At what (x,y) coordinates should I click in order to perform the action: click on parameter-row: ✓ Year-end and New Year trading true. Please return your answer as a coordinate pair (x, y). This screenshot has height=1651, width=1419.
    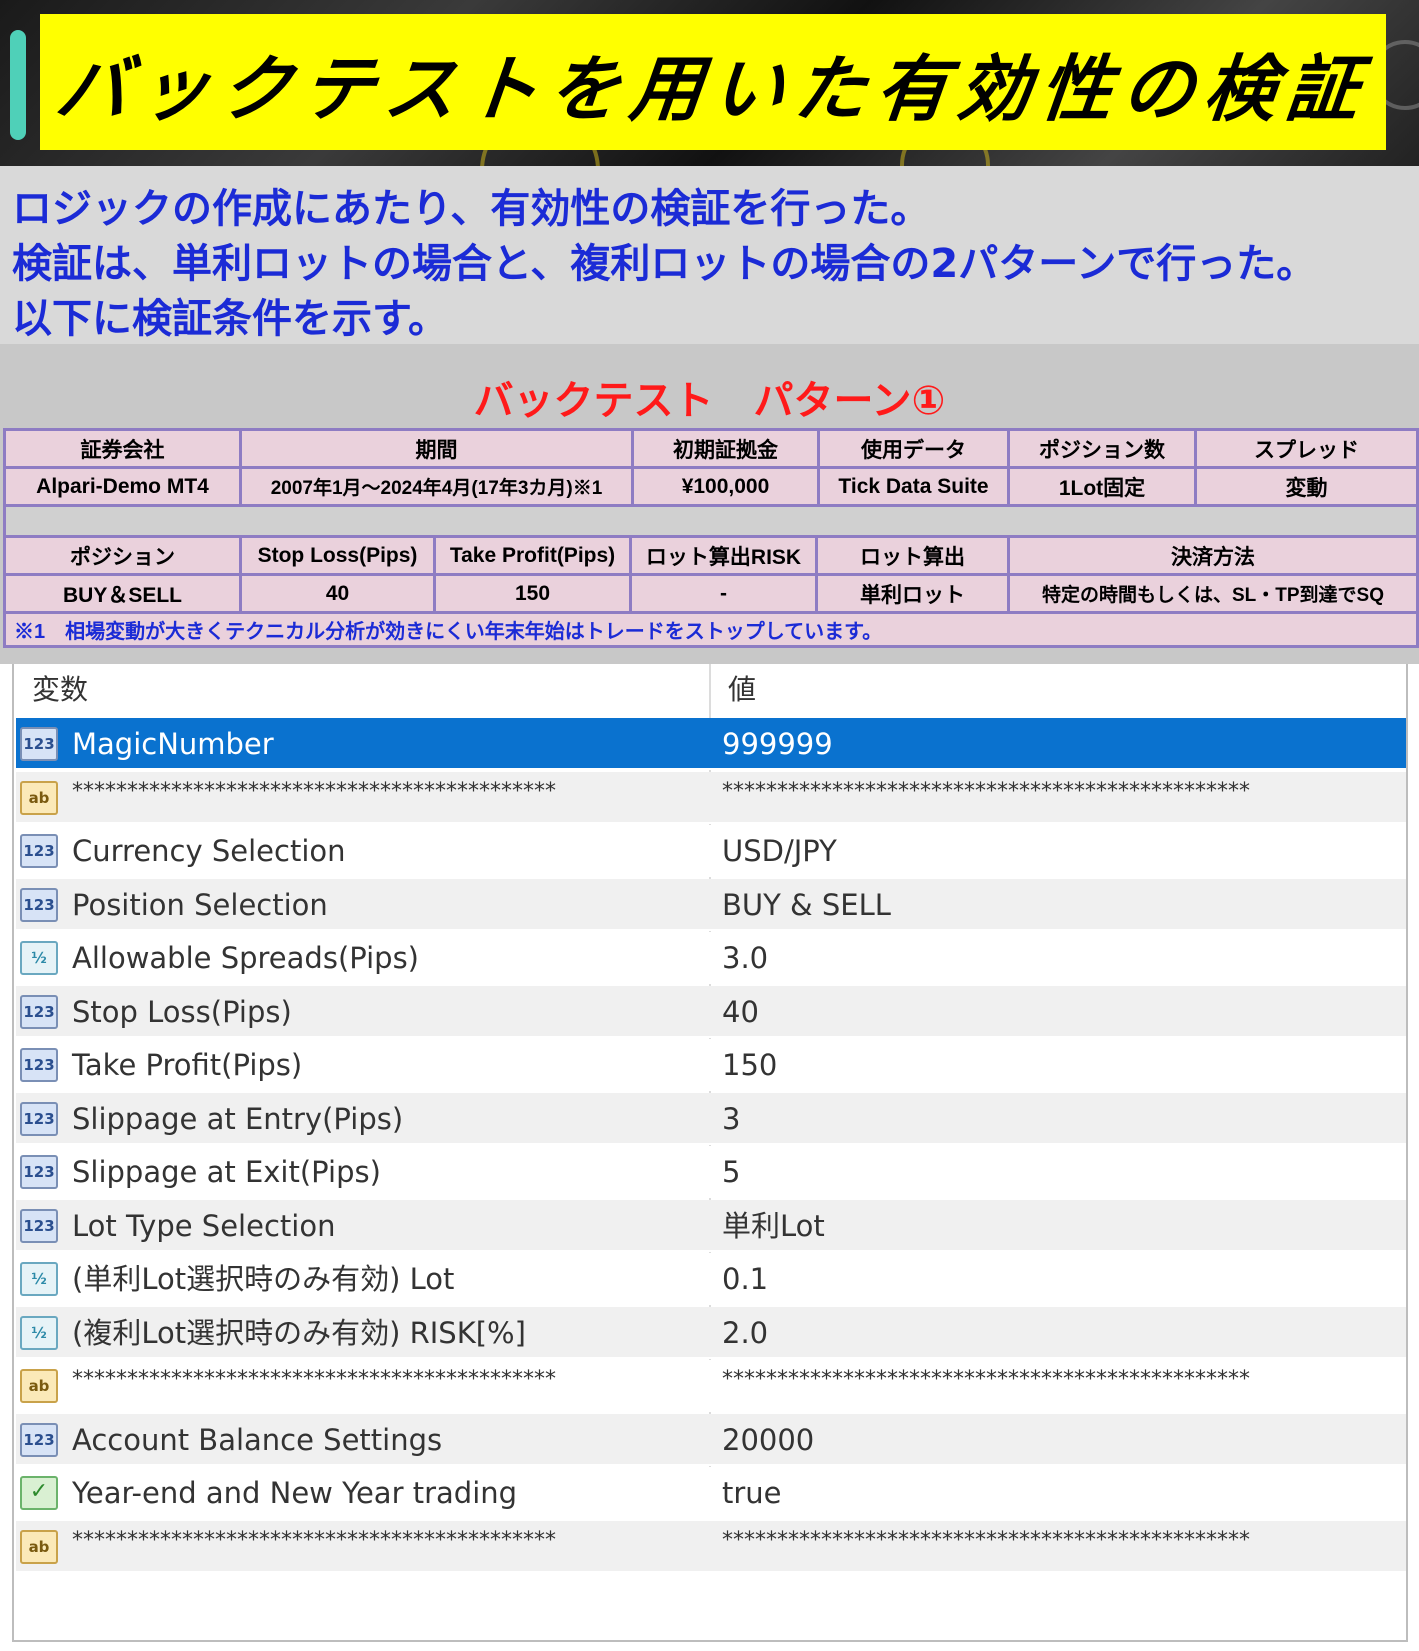
    Looking at the image, I should click on (711, 1493).